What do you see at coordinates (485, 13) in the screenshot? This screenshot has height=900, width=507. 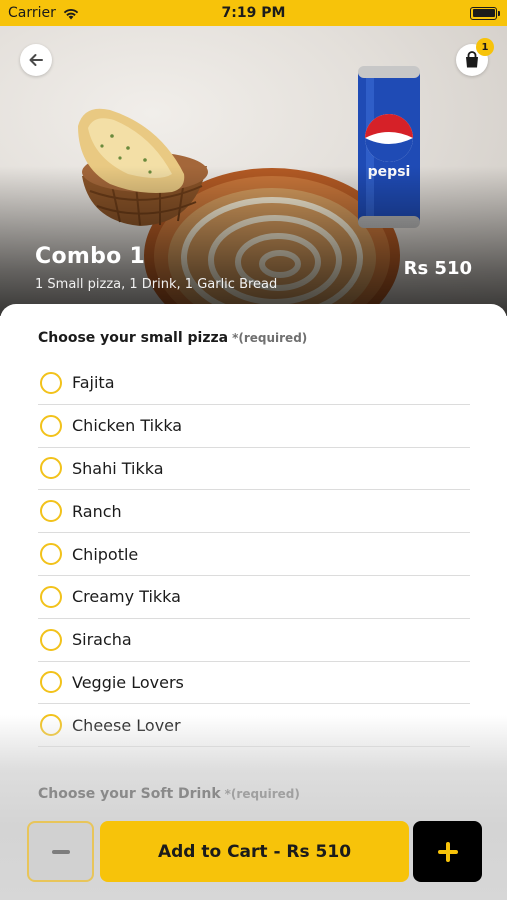 I see `battery-icon` at bounding box center [485, 13].